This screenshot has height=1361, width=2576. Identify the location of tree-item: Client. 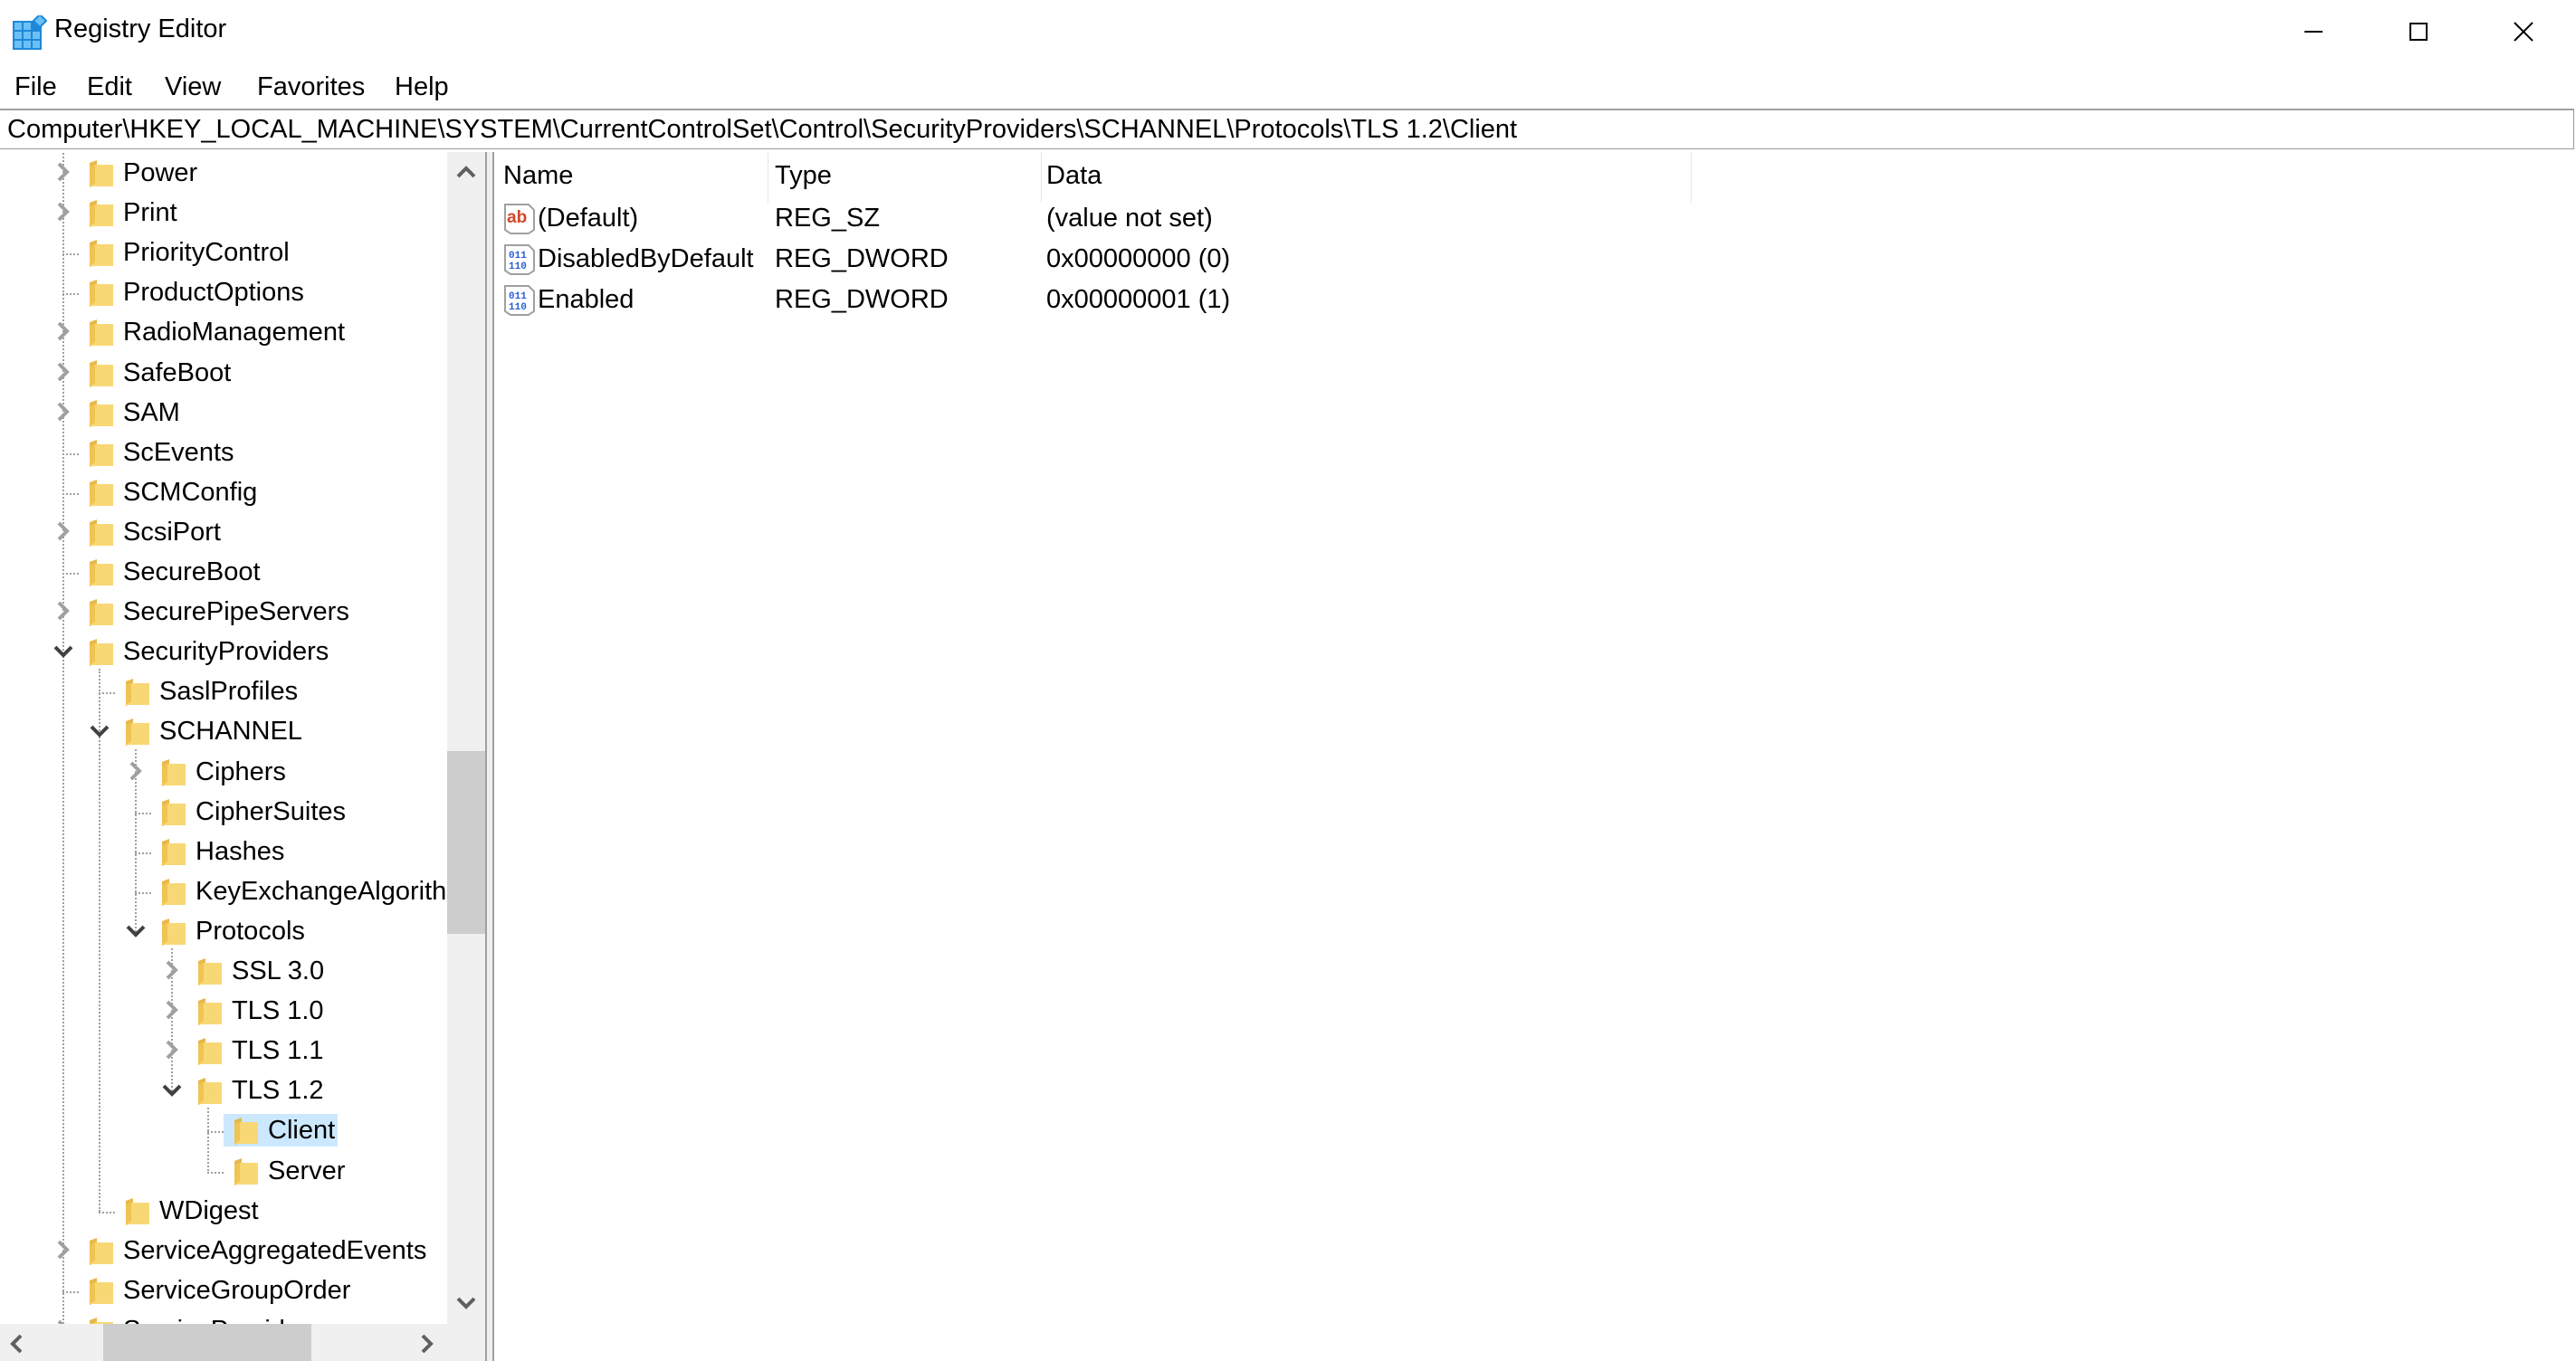
(223, 1131).